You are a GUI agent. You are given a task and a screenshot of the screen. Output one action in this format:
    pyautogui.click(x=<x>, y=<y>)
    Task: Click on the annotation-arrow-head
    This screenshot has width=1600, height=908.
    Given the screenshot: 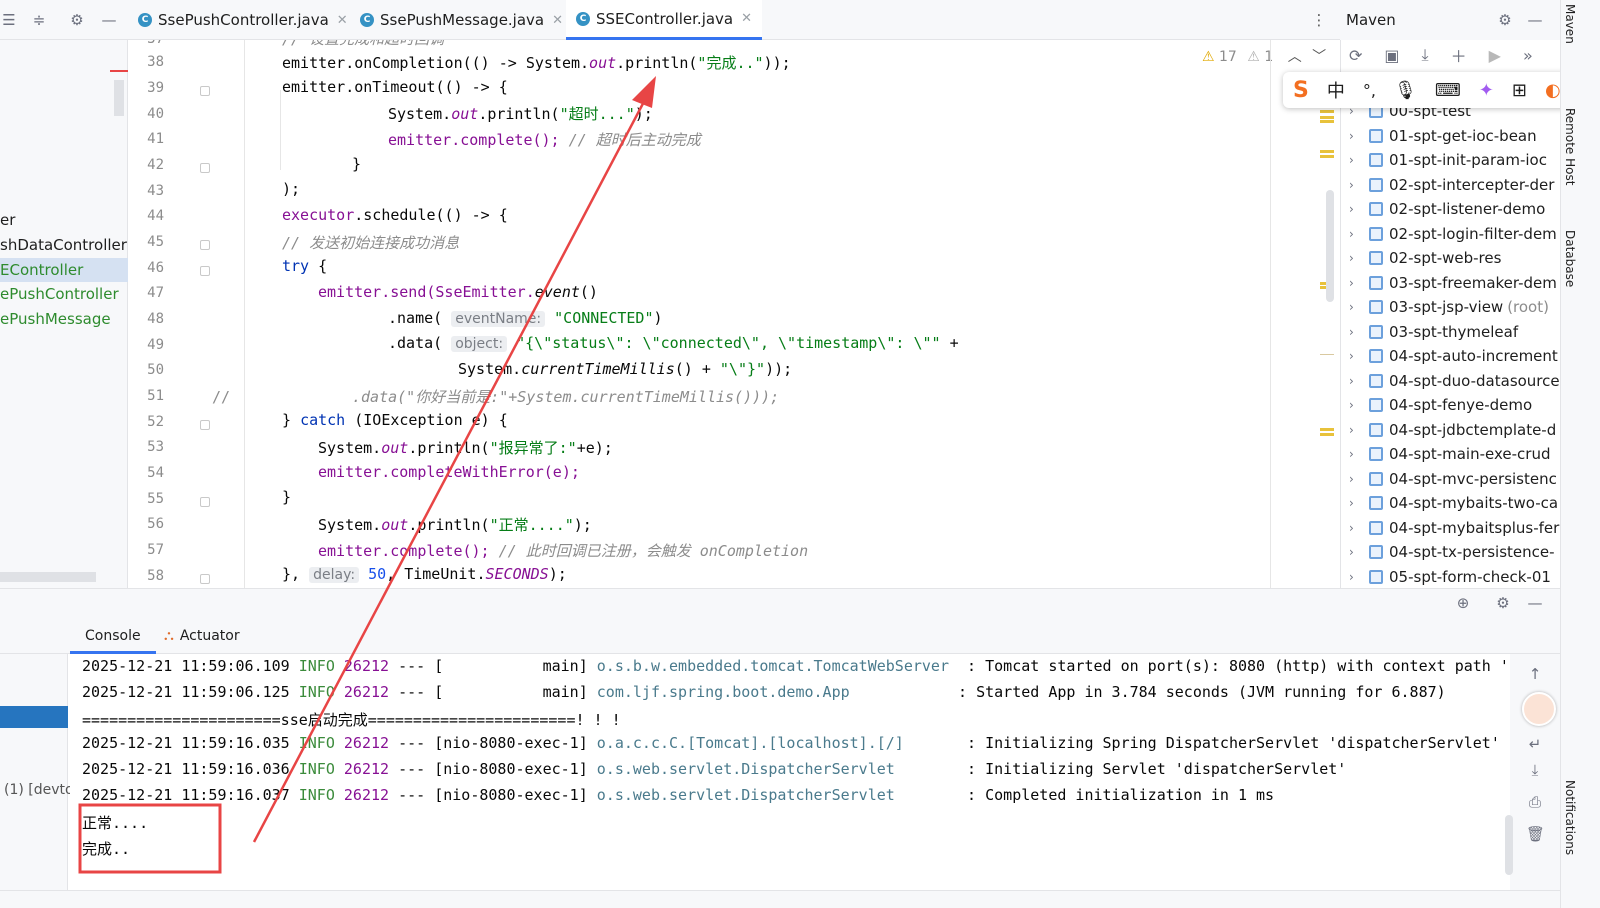 What is the action you would take?
    pyautogui.click(x=644, y=92)
    